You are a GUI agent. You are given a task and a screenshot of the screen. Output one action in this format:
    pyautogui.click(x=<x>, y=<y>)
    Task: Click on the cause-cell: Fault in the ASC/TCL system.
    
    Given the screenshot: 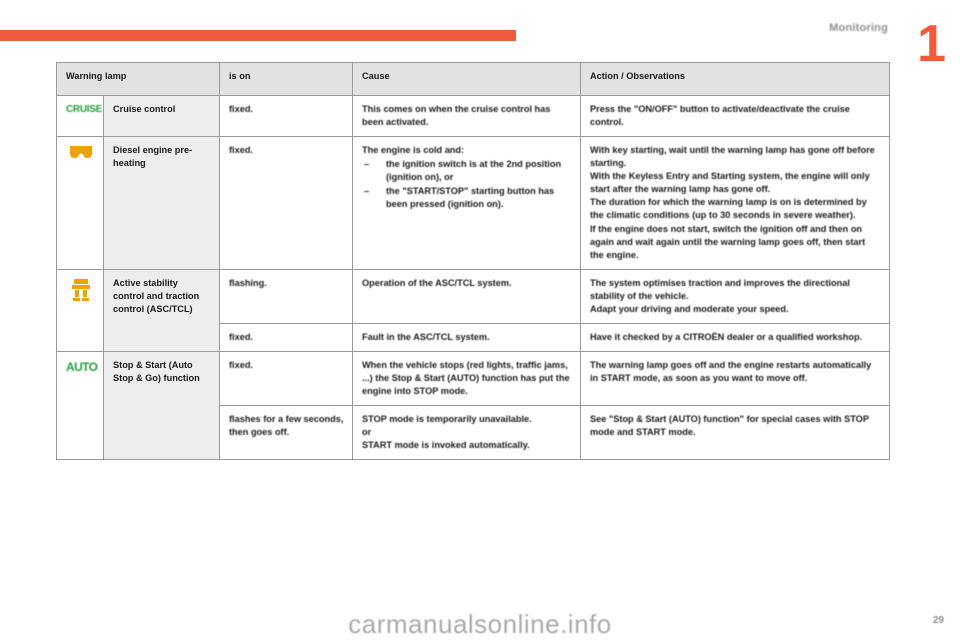 What is the action you would take?
    pyautogui.click(x=466, y=337)
    